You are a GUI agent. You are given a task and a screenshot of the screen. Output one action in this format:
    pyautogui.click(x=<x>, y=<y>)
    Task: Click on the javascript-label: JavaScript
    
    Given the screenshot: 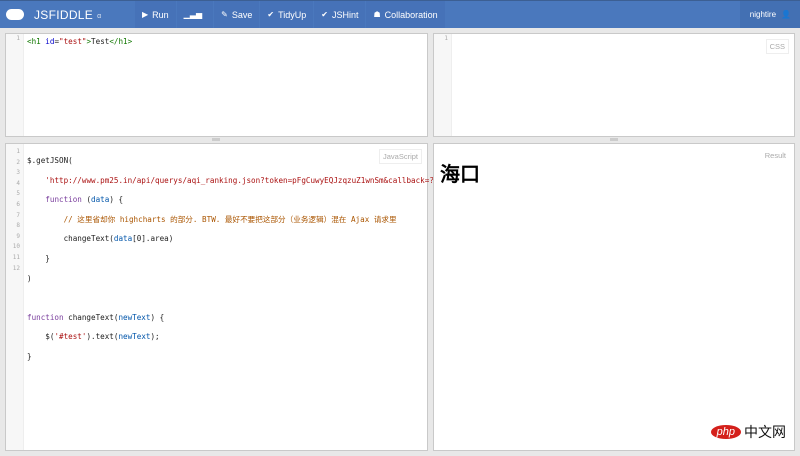 What is the action you would take?
    pyautogui.click(x=400, y=156)
    